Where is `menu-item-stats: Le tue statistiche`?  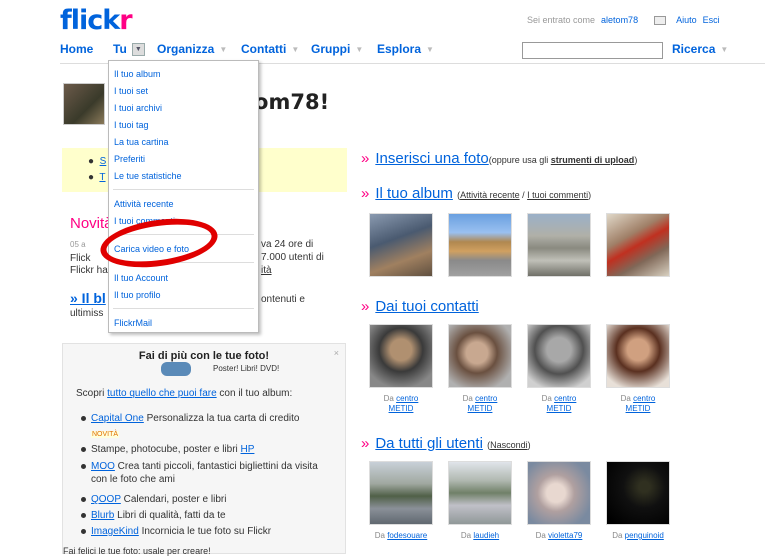 menu-item-stats: Le tue statistiche is located at coordinates (148, 176).